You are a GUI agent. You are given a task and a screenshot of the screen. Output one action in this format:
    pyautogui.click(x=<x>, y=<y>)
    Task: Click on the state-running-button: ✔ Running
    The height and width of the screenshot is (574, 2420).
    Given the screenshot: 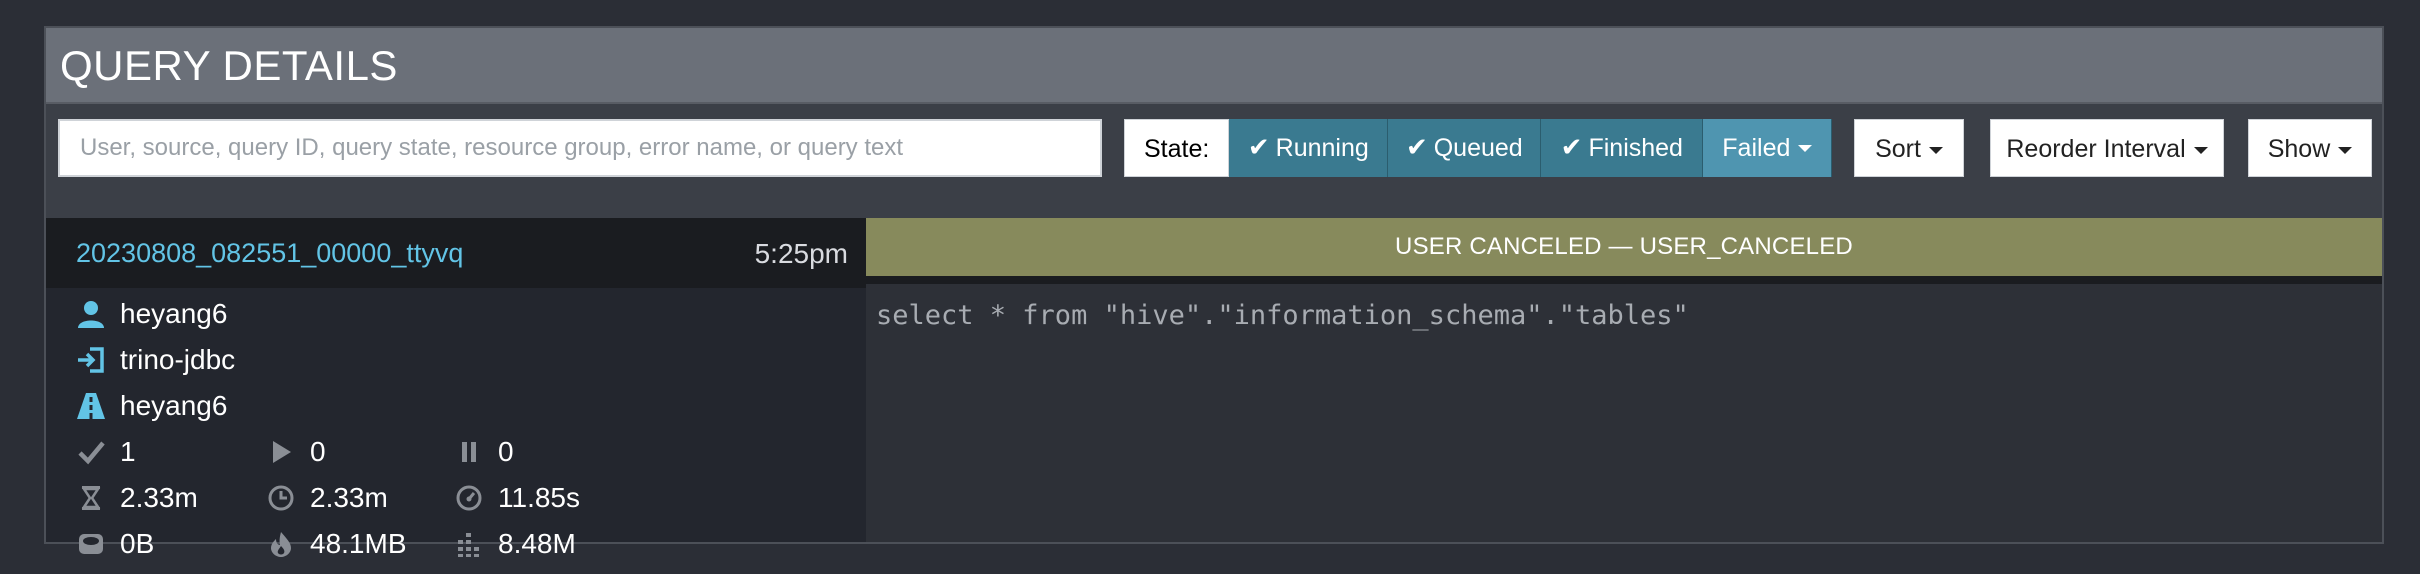 What is the action you would take?
    pyautogui.click(x=1309, y=148)
    